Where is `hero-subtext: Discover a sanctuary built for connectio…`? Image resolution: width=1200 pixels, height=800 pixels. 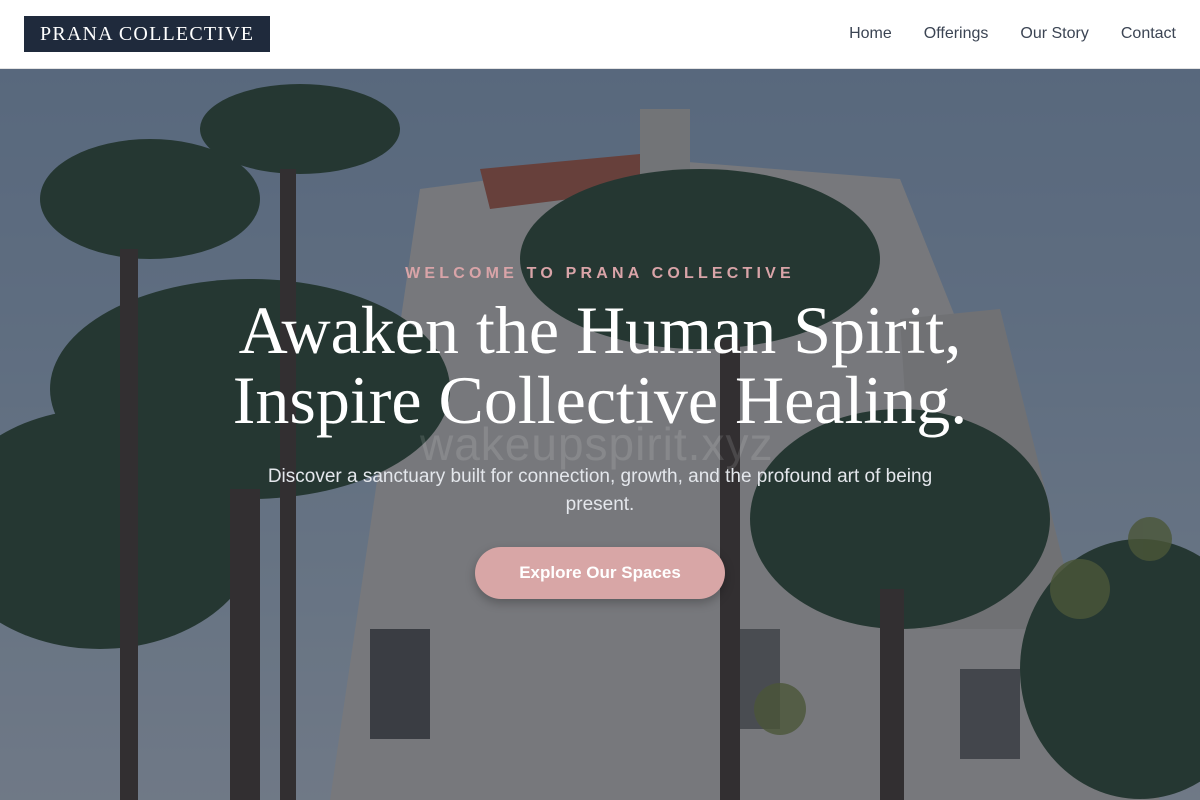 hero-subtext: Discover a sanctuary built for connectio… is located at coordinates (600, 490).